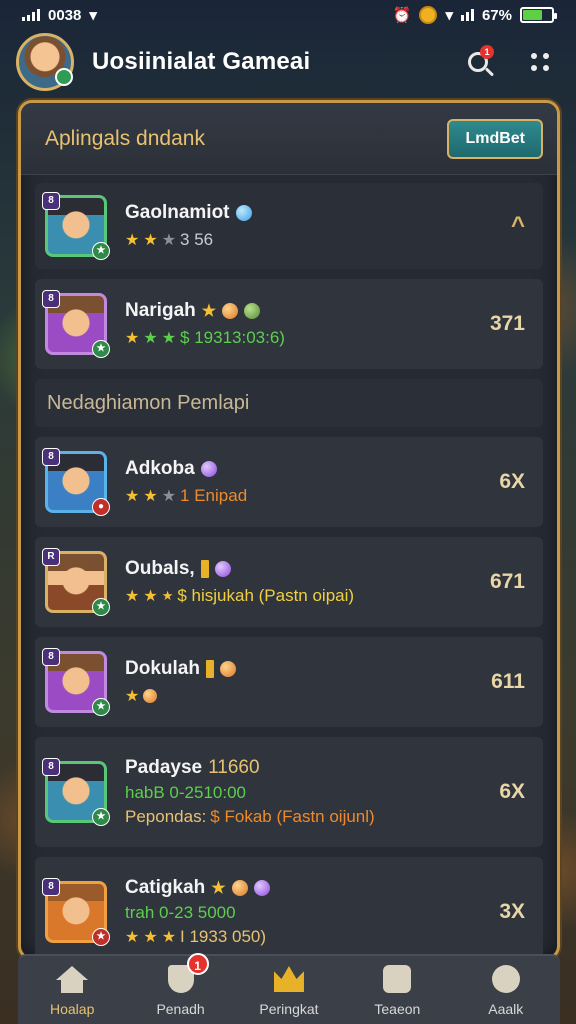 Image resolution: width=576 pixels, height=1024 pixels. What do you see at coordinates (232, 337) in the screenshot?
I see `player-stat: $ 19313:03:6)` at bounding box center [232, 337].